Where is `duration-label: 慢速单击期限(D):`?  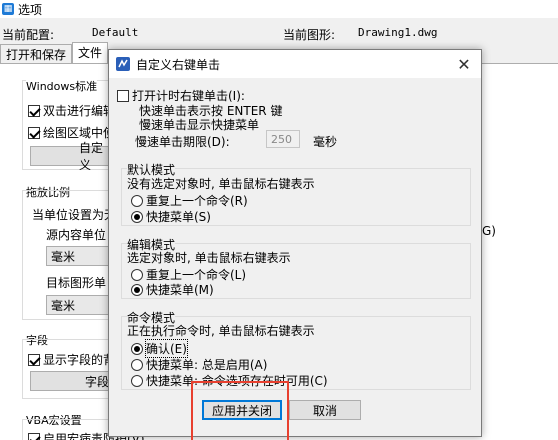
duration-label: 慢速单击期限(D): is located at coordinates (182, 142).